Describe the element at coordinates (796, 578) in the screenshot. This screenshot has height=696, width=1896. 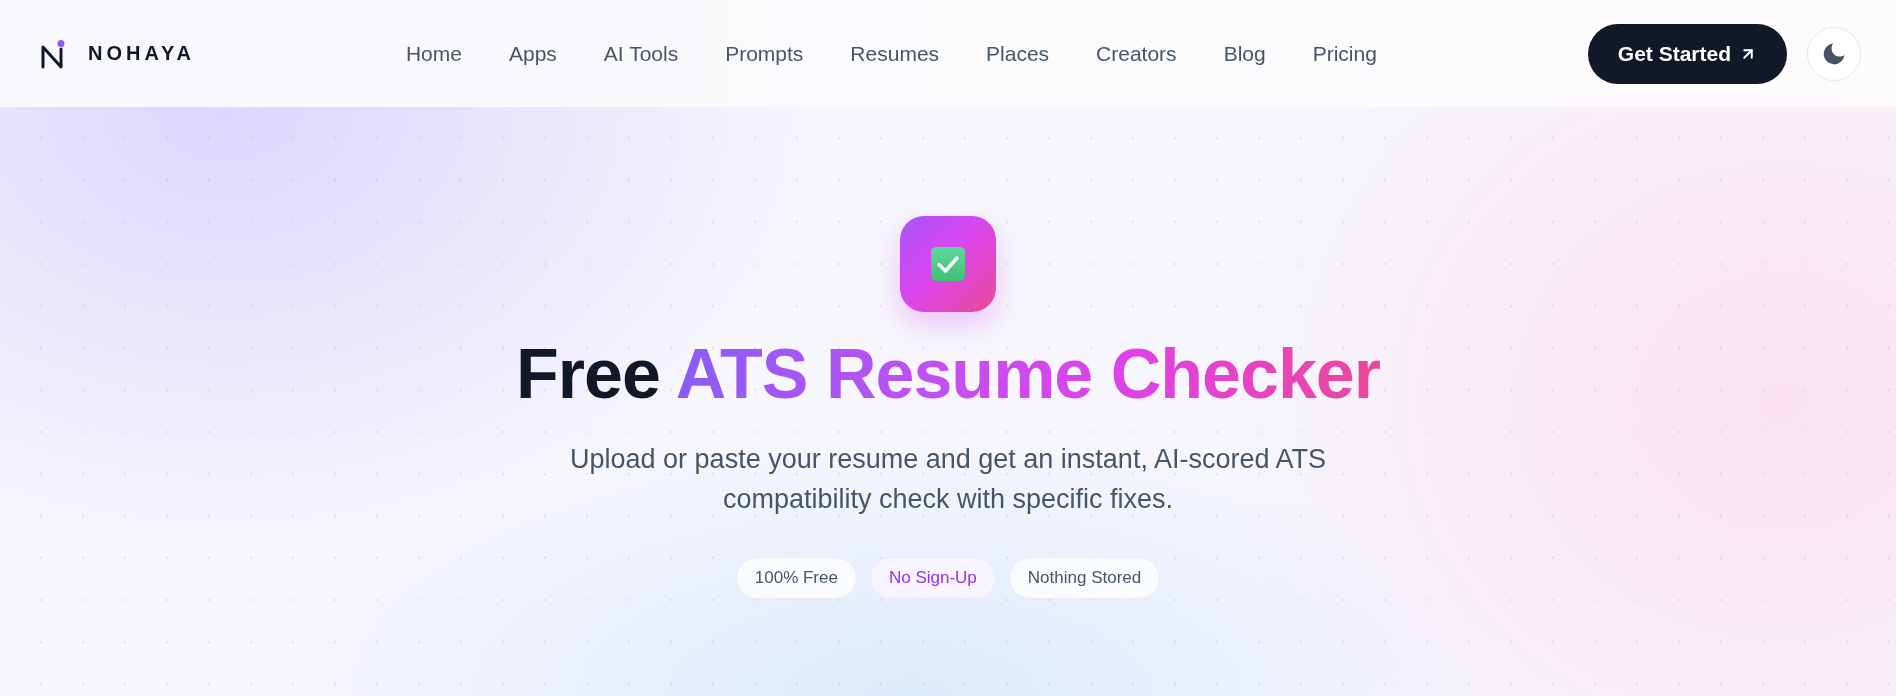
I see `feature-badge: 100% Free` at that location.